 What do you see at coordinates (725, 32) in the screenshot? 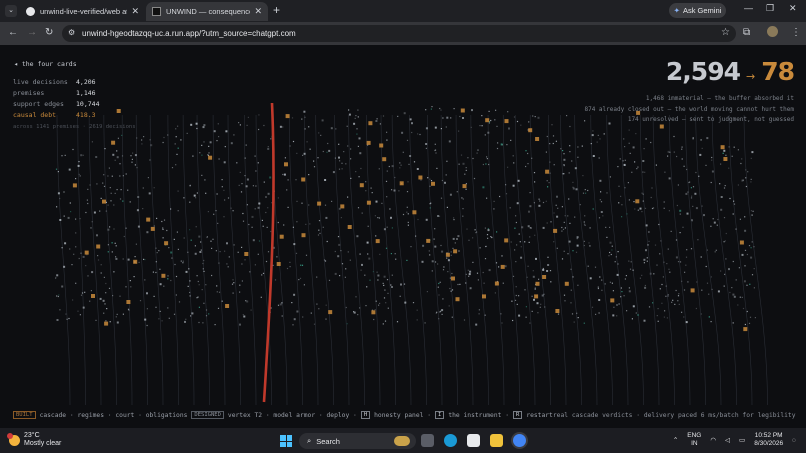
I see `bookmark-star-icon: ☆` at bounding box center [725, 32].